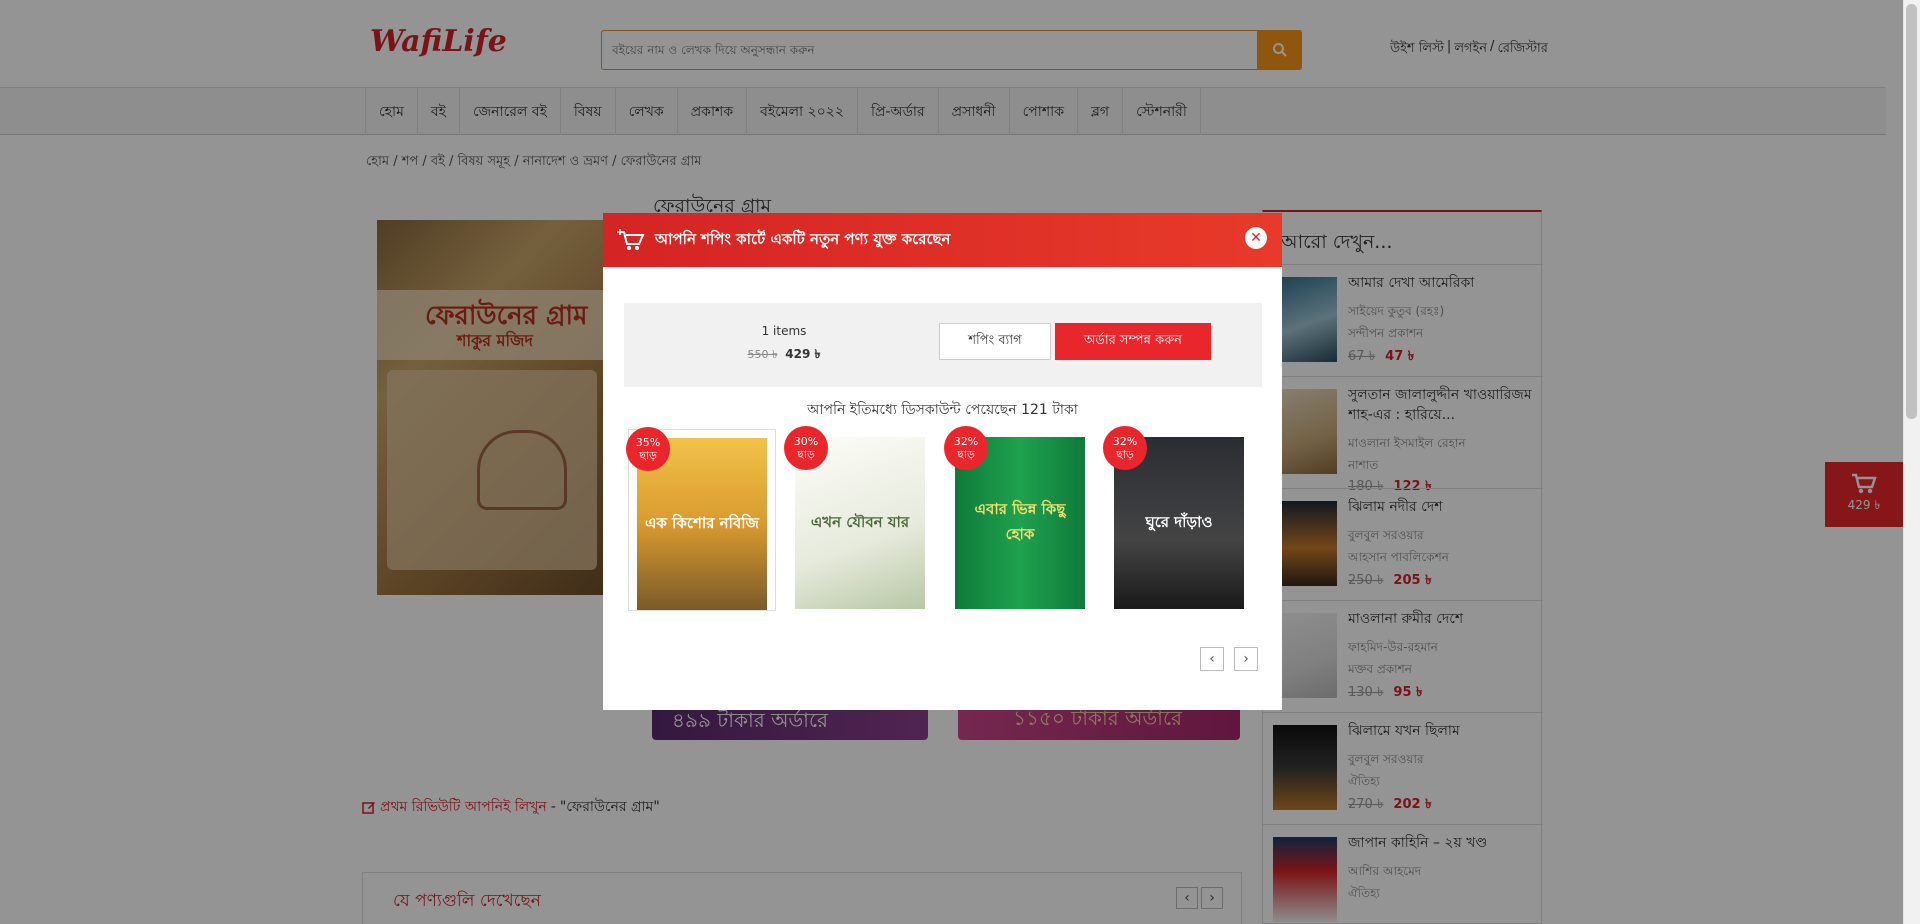 The height and width of the screenshot is (924, 1920). What do you see at coordinates (1911, 211) in the screenshot?
I see `scrollbar-thumb` at bounding box center [1911, 211].